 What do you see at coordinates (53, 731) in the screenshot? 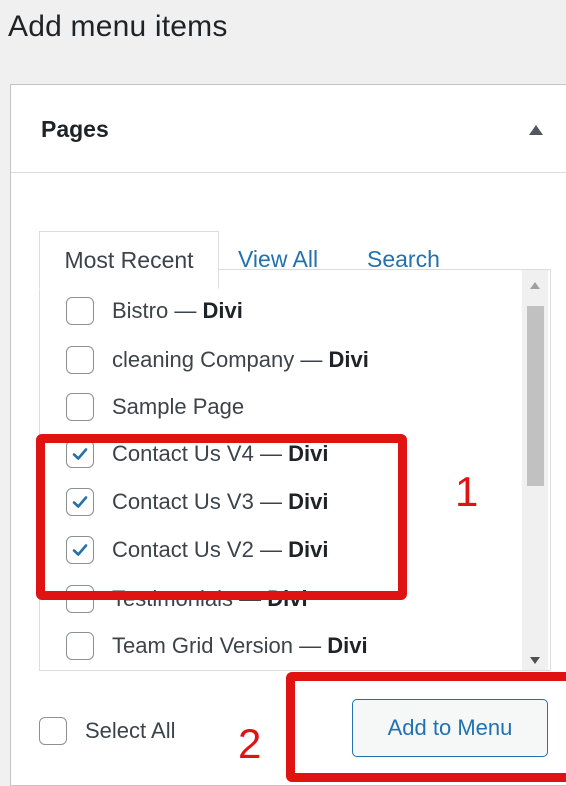
I see `select-all-checkbox` at bounding box center [53, 731].